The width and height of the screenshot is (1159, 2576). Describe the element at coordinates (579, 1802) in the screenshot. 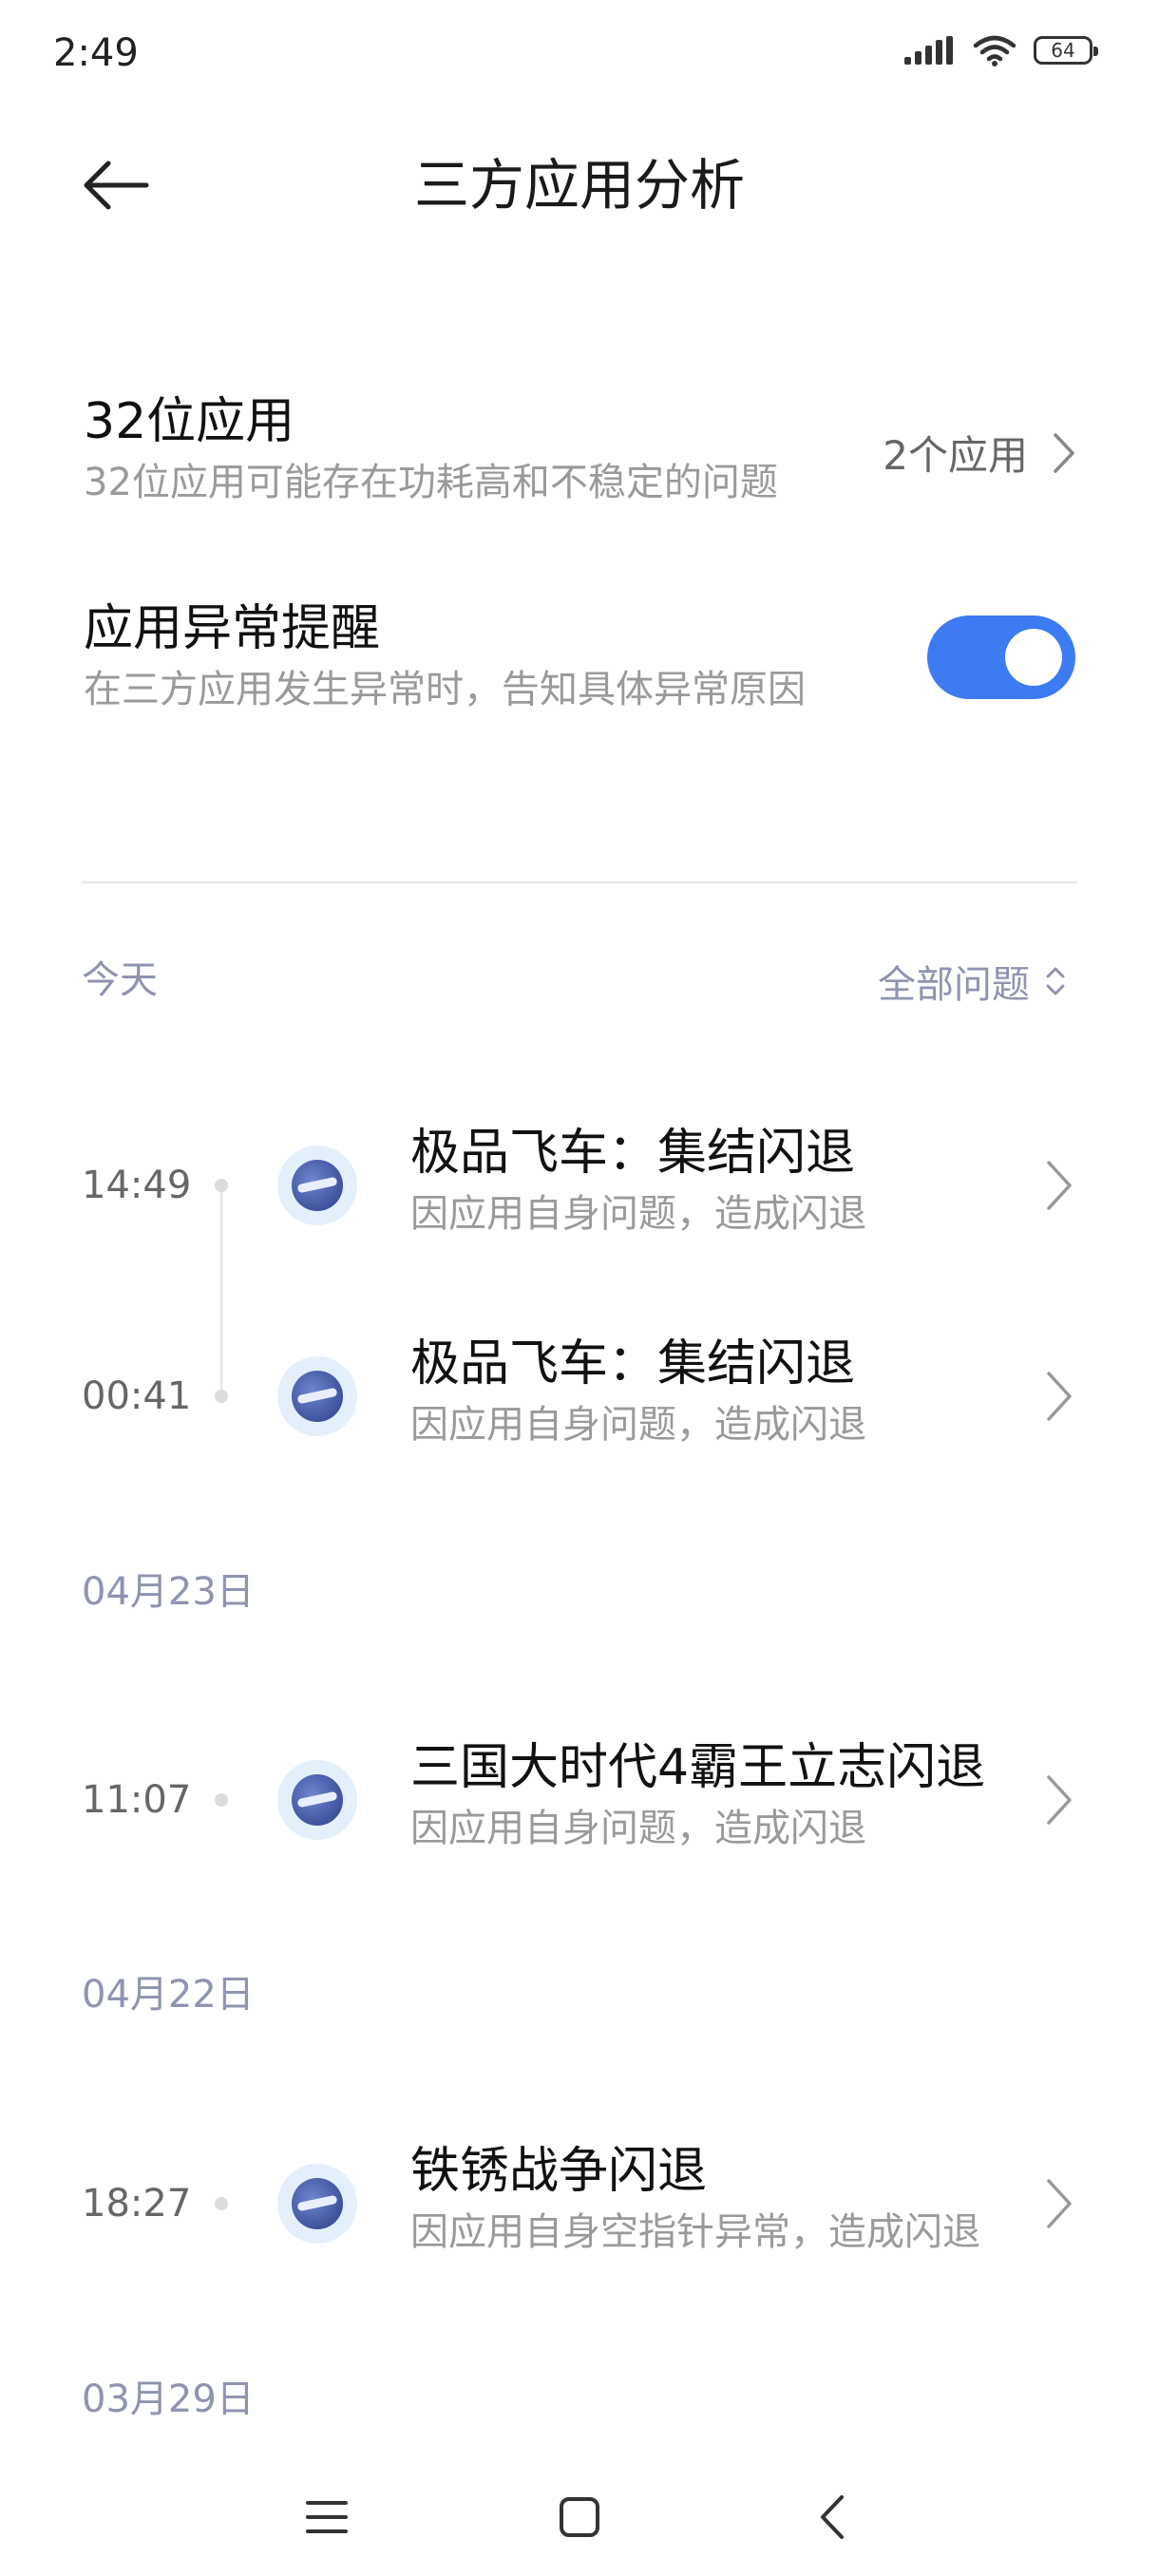

I see `event-row: 11:07 三国大时代4霸王立志闪退 因应用自身问题，造成闪退` at that location.